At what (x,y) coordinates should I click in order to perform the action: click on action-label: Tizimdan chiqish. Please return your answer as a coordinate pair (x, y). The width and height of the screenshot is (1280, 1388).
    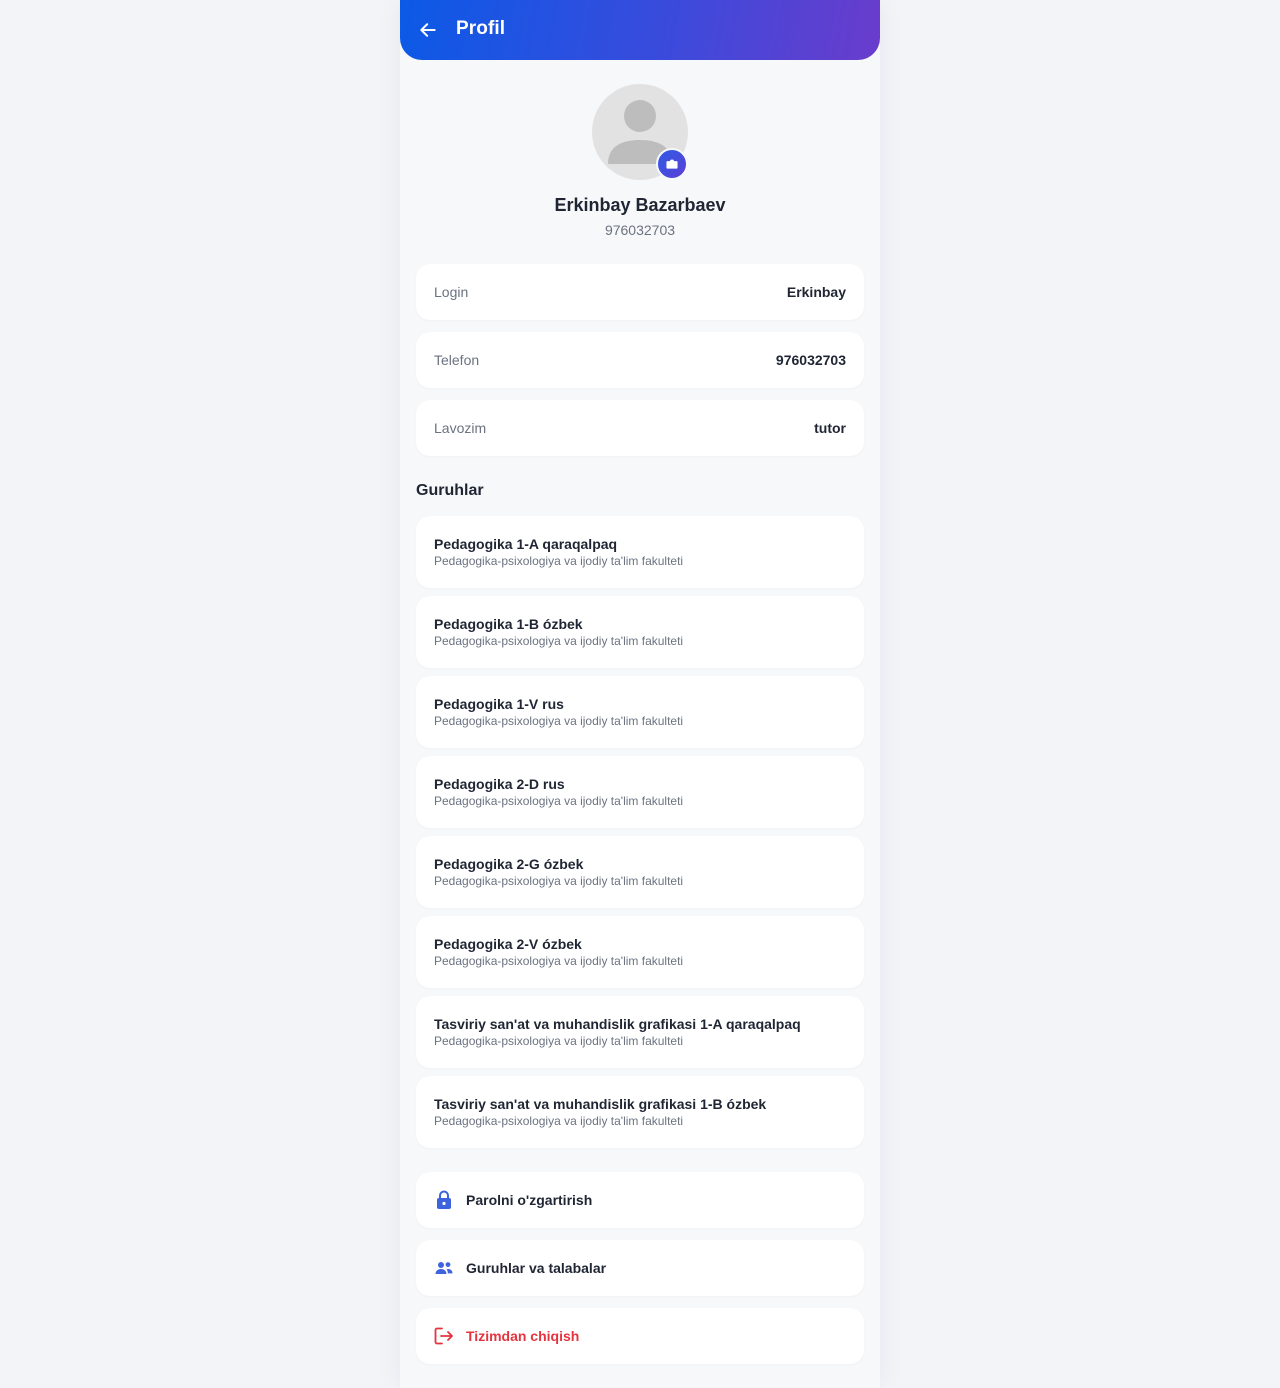
    Looking at the image, I should click on (523, 1336).